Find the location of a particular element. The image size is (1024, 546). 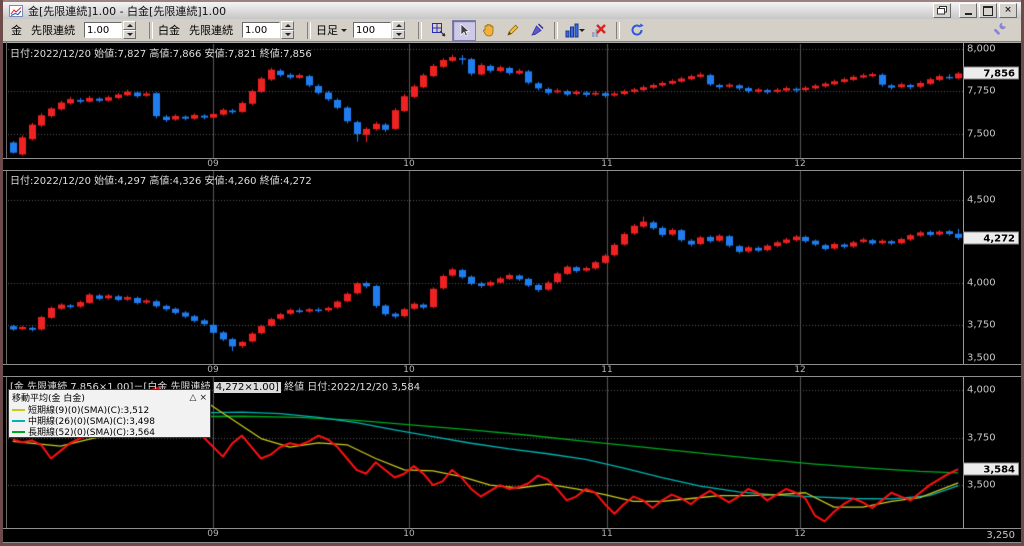

spread-price-axis: 4,000 3,750 3,500 3,584 is located at coordinates (992, 452).